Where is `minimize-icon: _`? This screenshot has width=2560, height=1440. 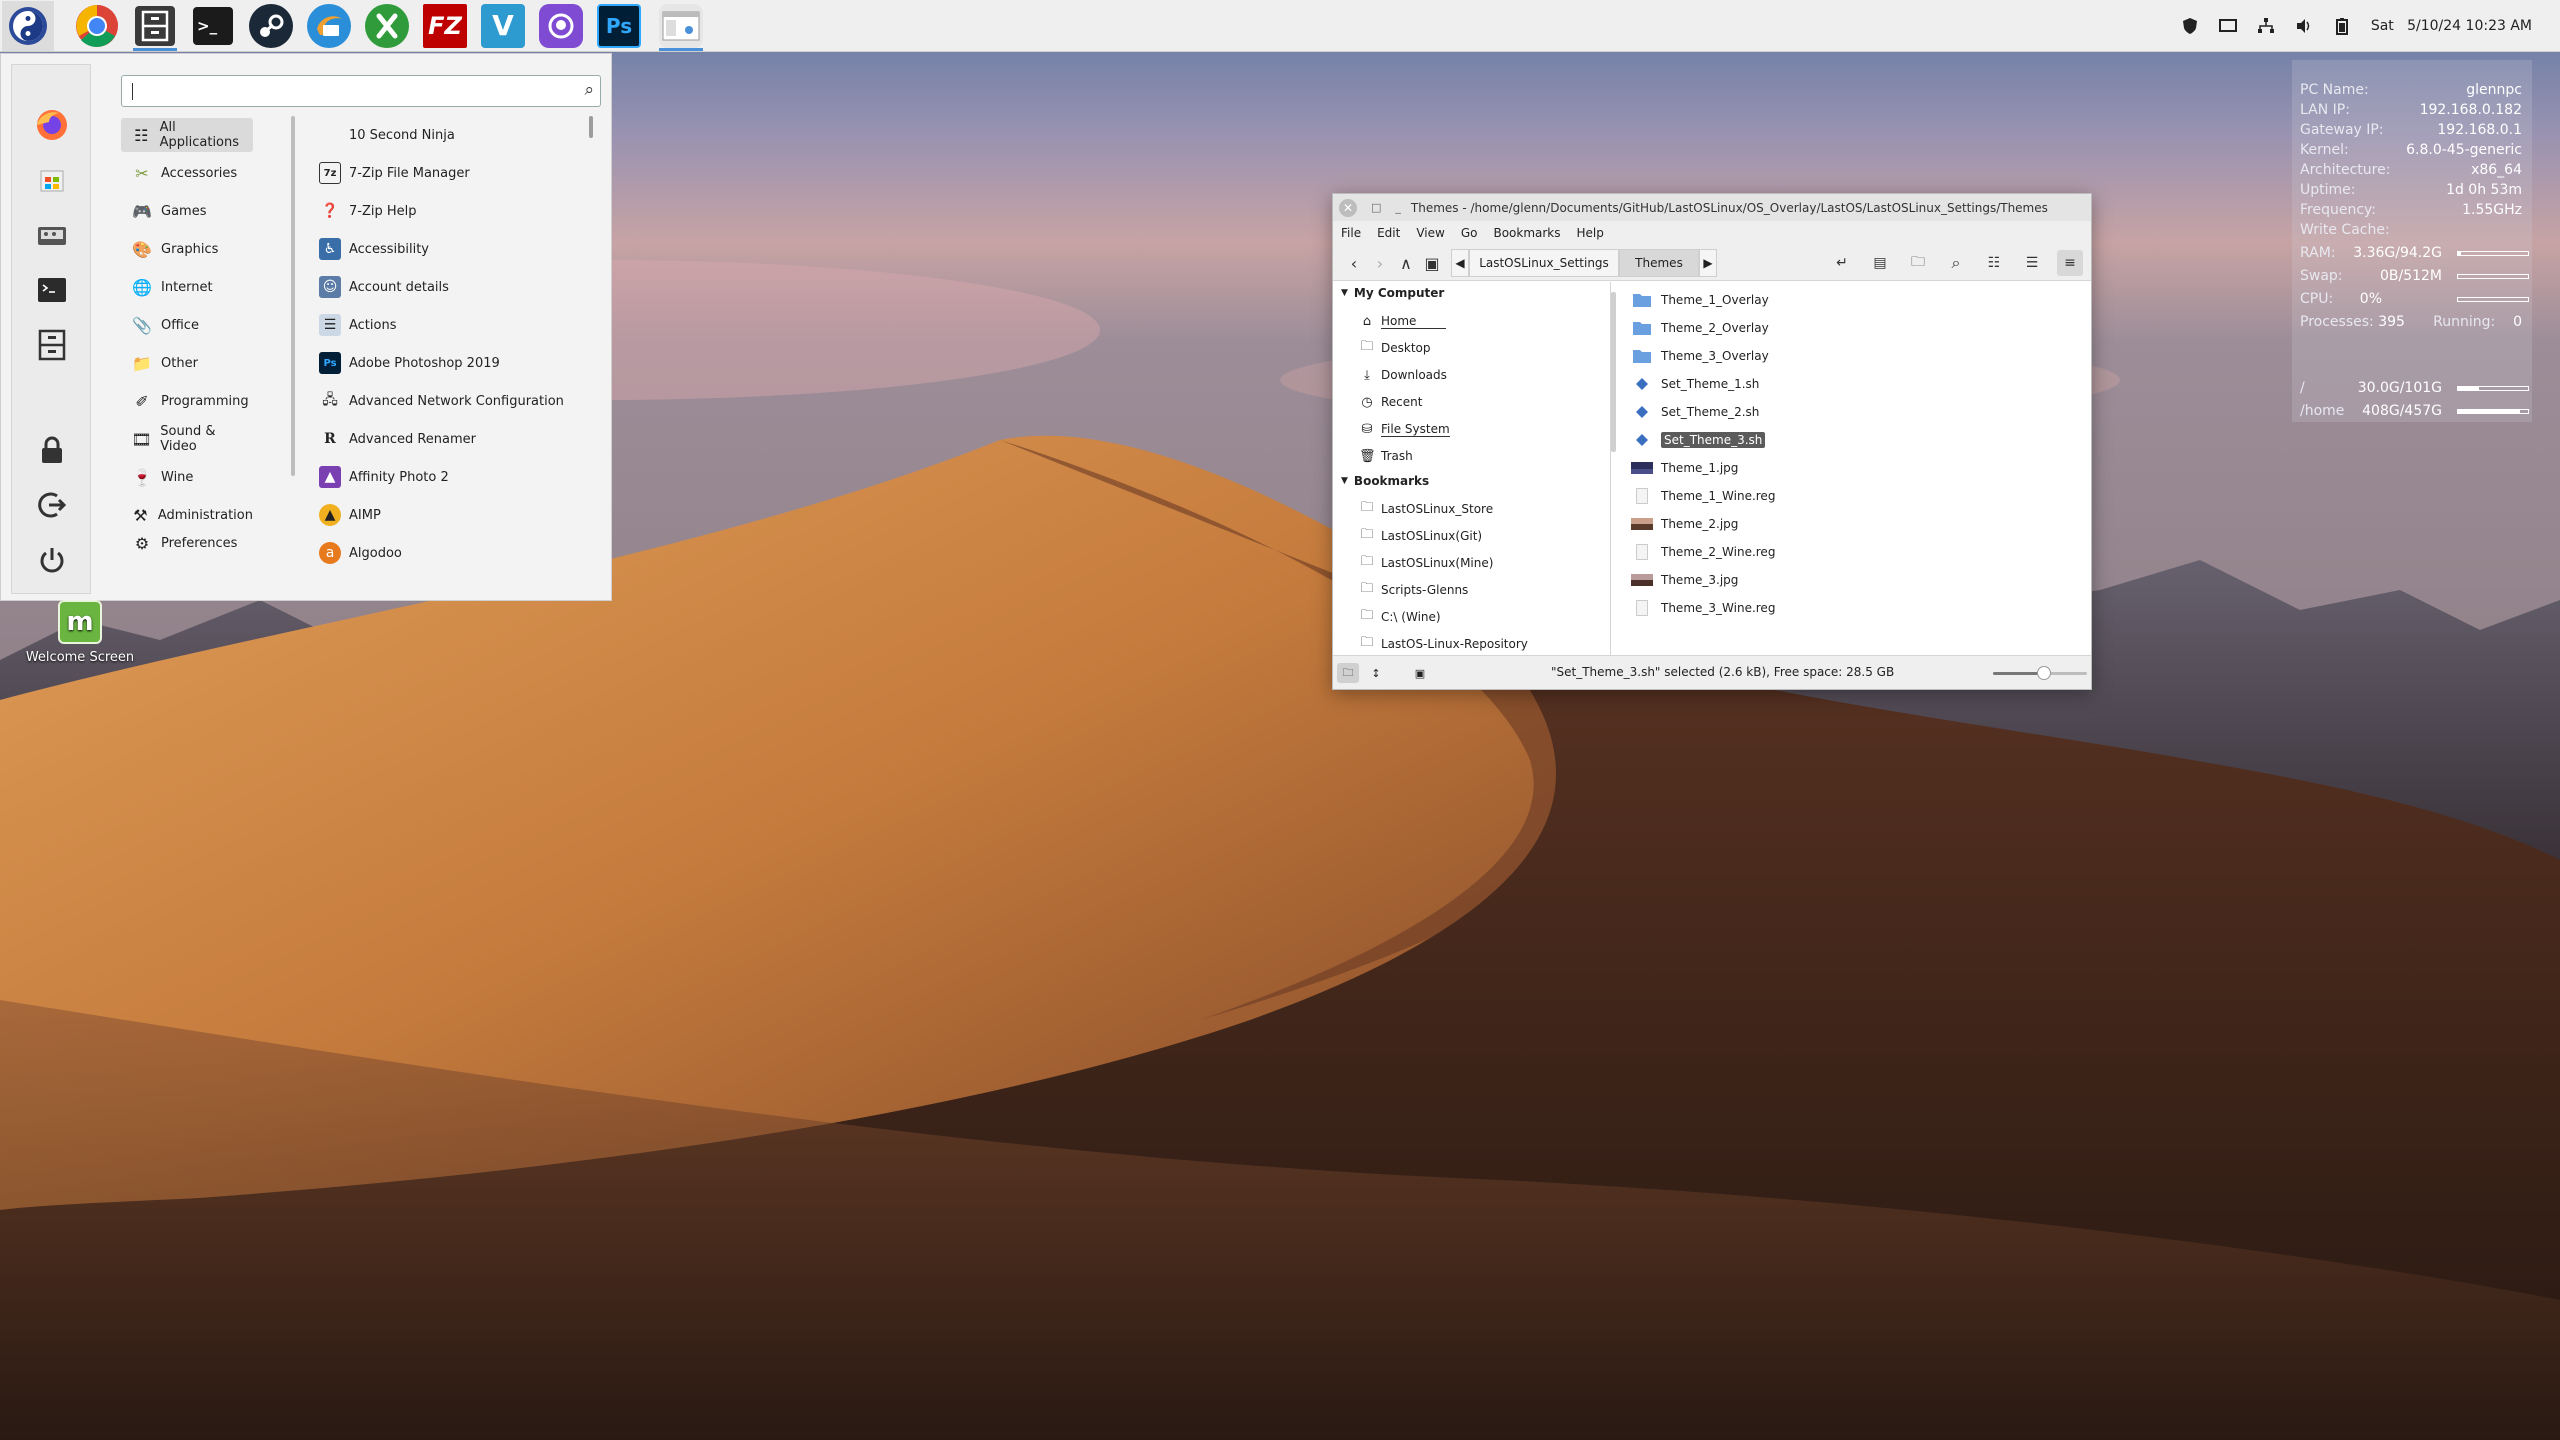
minimize-icon: _ is located at coordinates (1398, 207).